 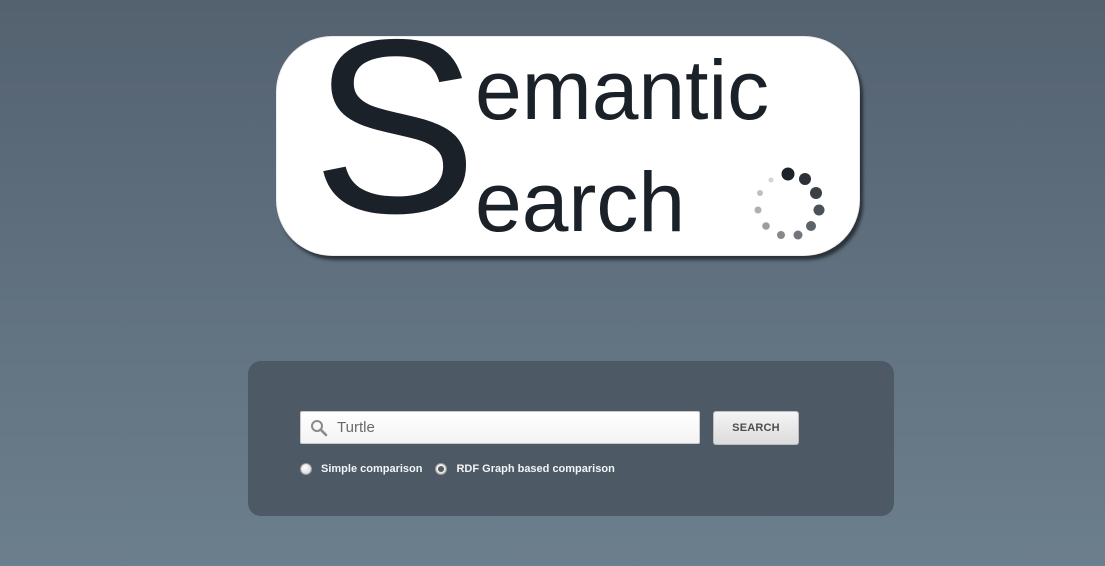 I want to click on loading-spinner-icon, so click(x=789, y=203).